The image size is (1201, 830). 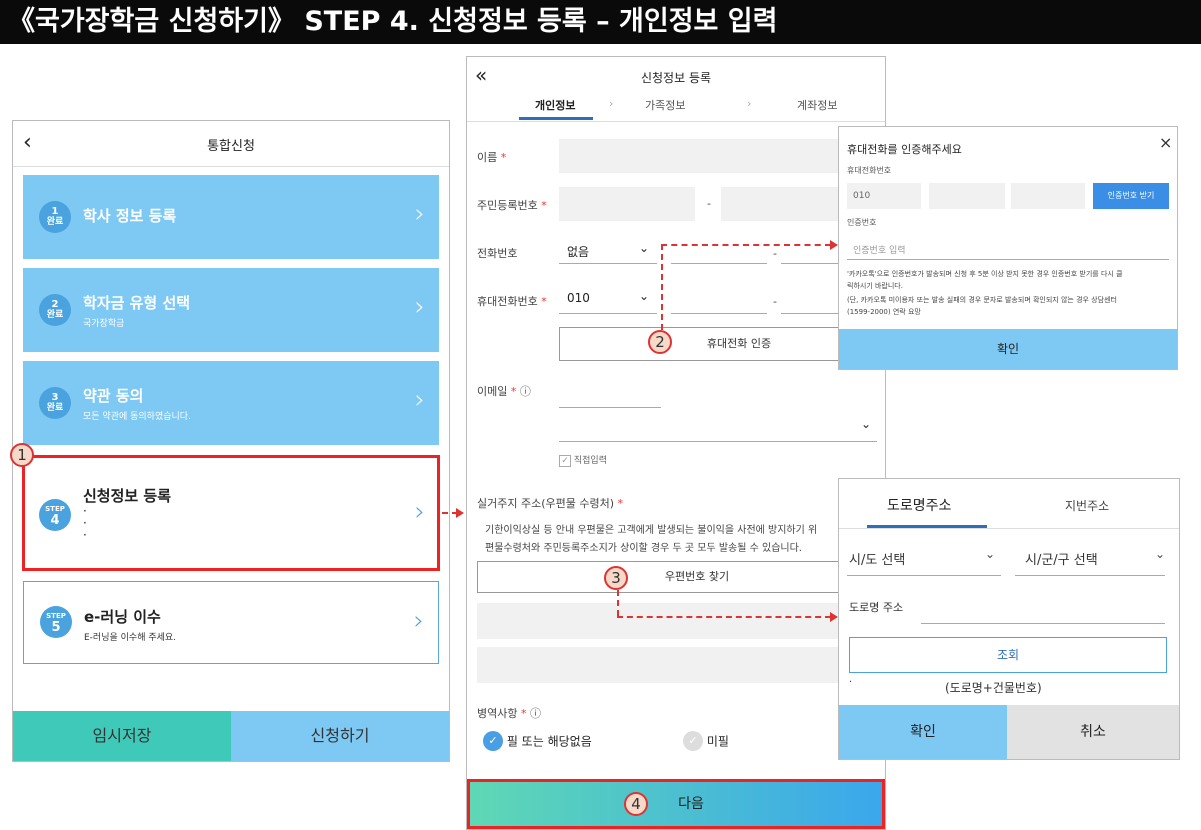 What do you see at coordinates (877, 558) in the screenshot?
I see `sido-select: 시/도 선택` at bounding box center [877, 558].